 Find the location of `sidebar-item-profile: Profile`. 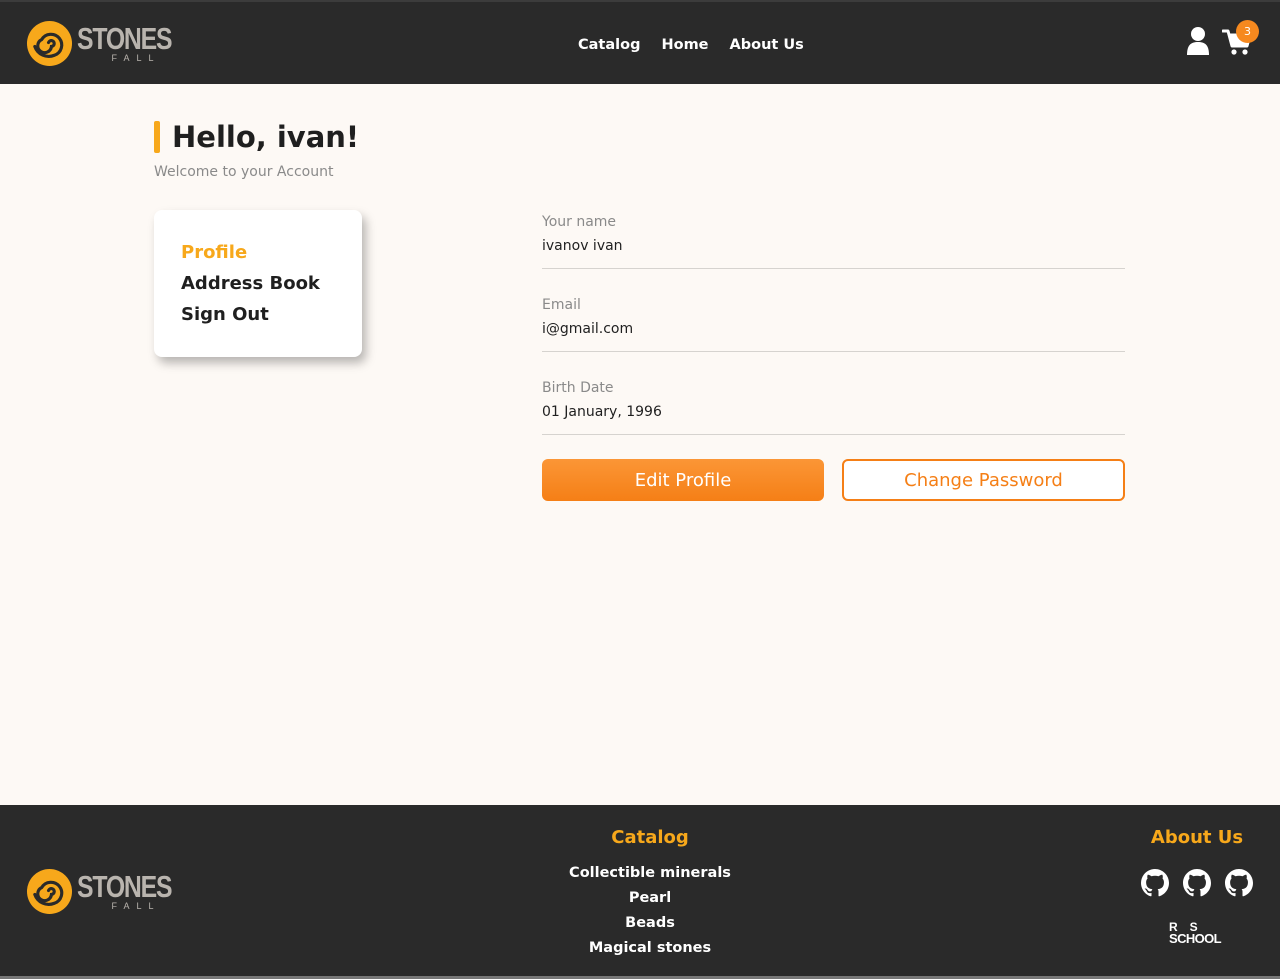

sidebar-item-profile: Profile is located at coordinates (214, 253).